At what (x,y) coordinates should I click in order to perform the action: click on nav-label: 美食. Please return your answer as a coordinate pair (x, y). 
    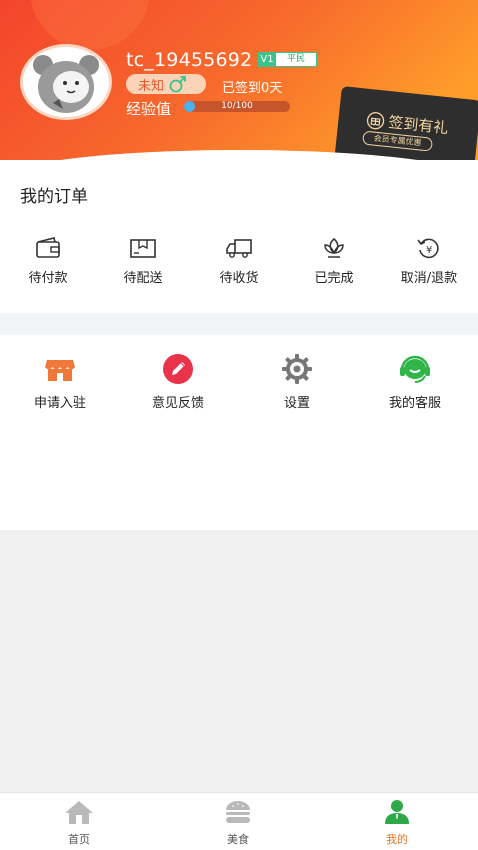
    Looking at the image, I should click on (238, 839).